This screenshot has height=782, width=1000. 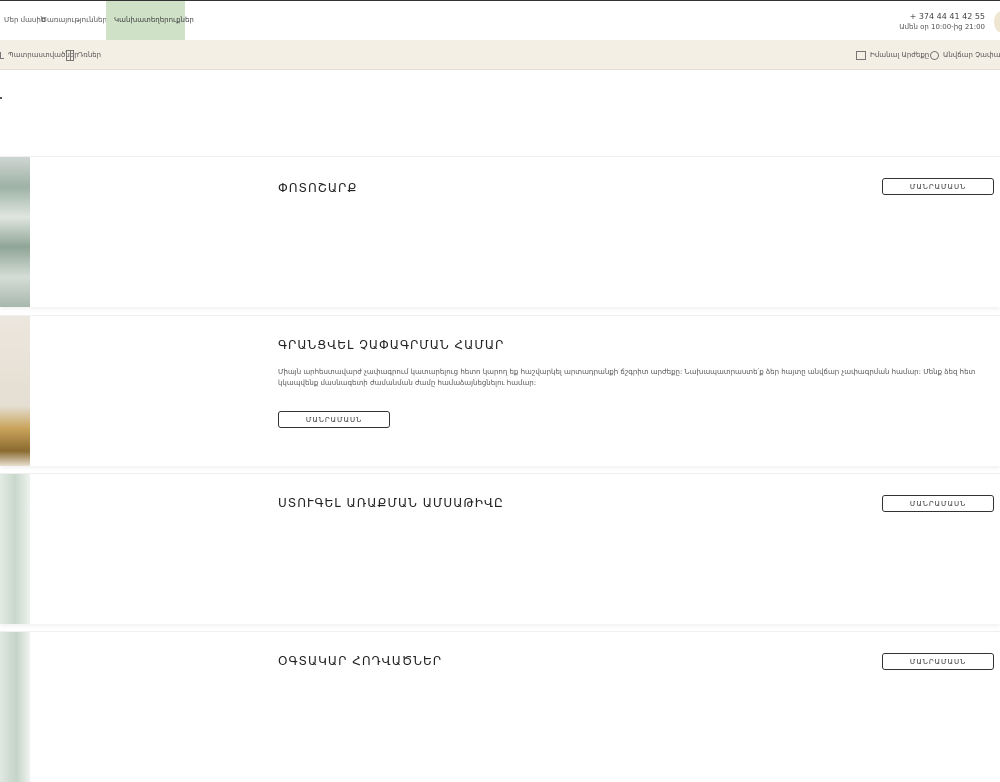 I want to click on card-title: ՕԳՏԱԿԱՐ ՀՈԴՎԱԾՆԵՐ, so click(x=360, y=661).